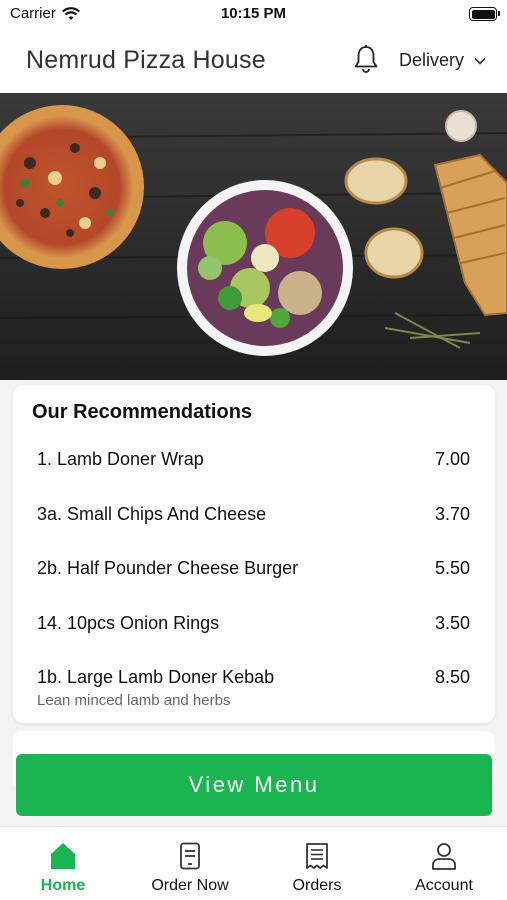 The width and height of the screenshot is (507, 900). I want to click on delivery-mode-selector: Delivery, so click(442, 60).